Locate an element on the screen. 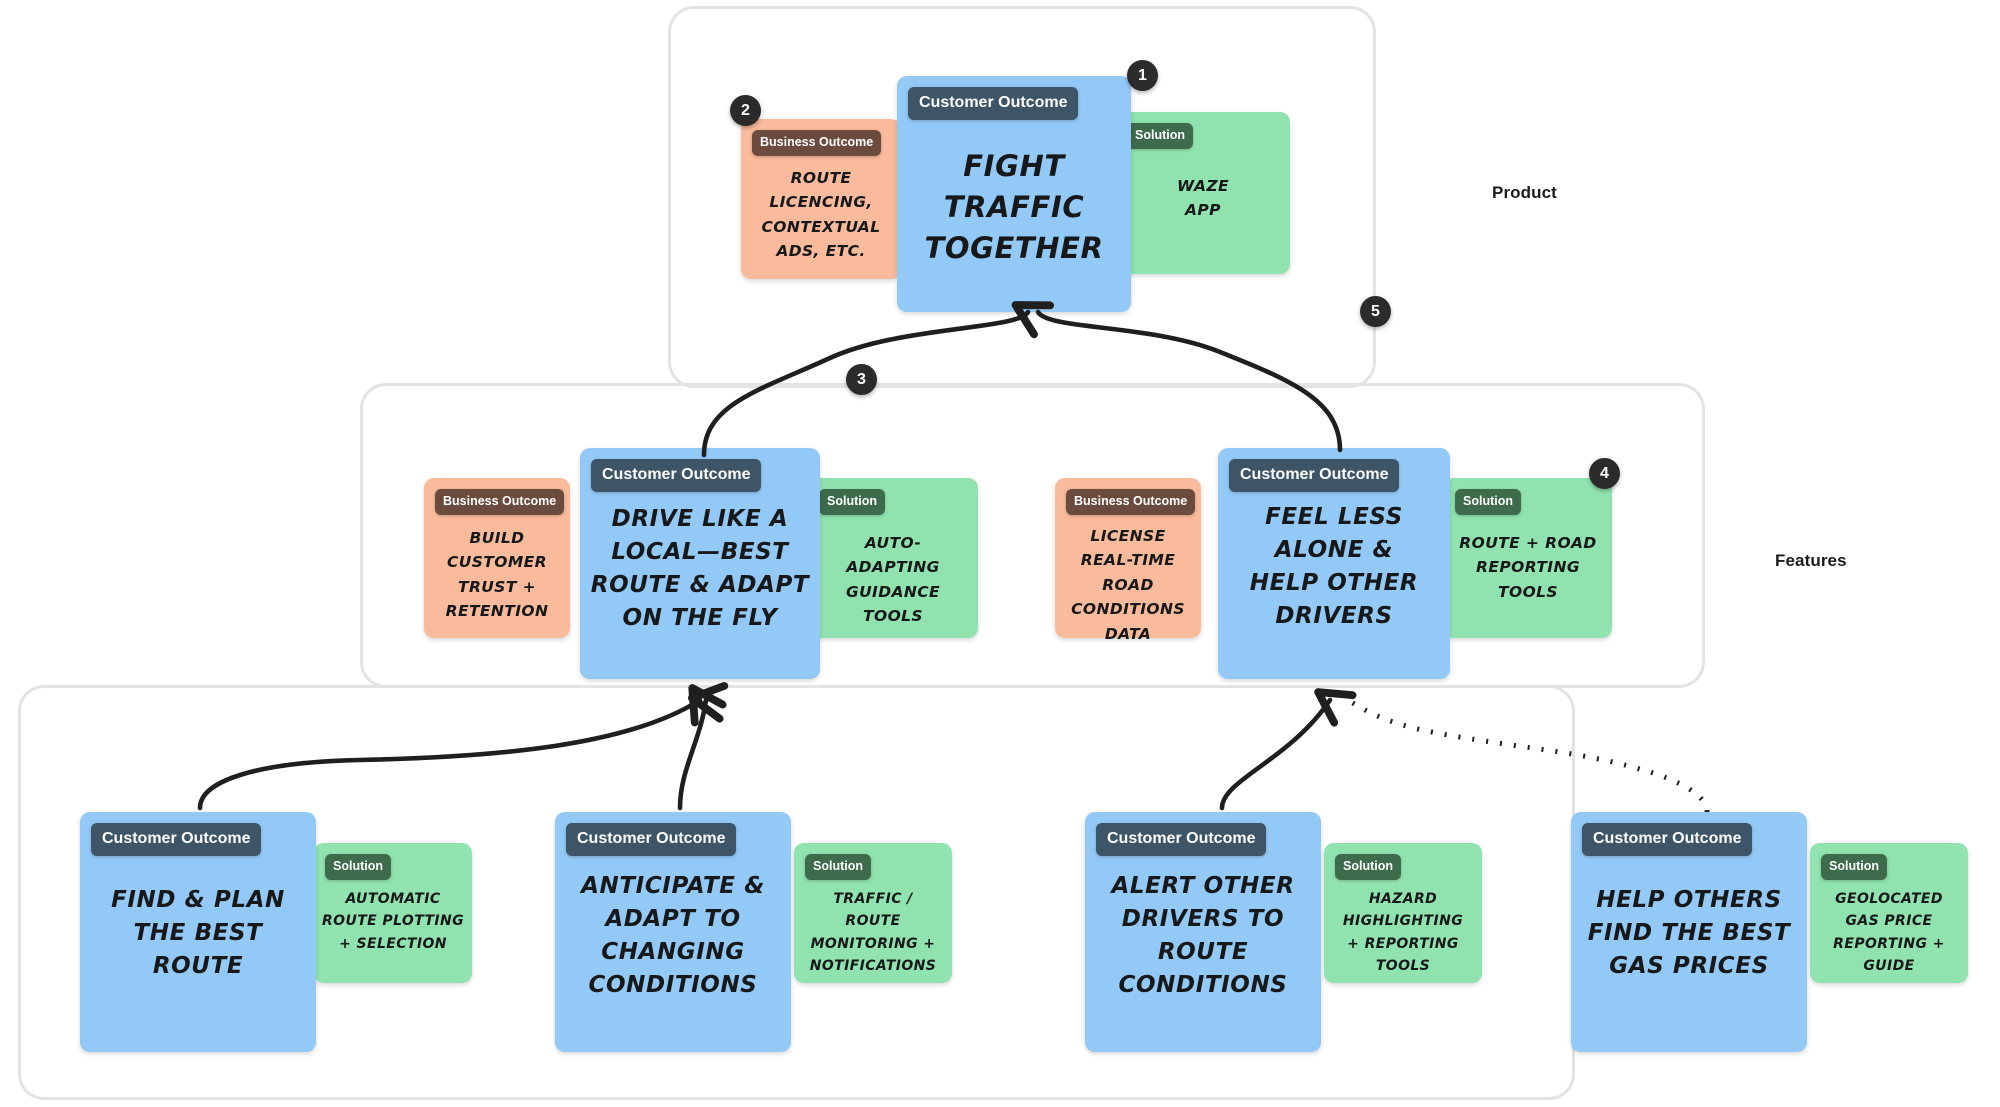 This screenshot has height=1107, width=2000. card-solution-product: Solution Waze App is located at coordinates (1203, 193).